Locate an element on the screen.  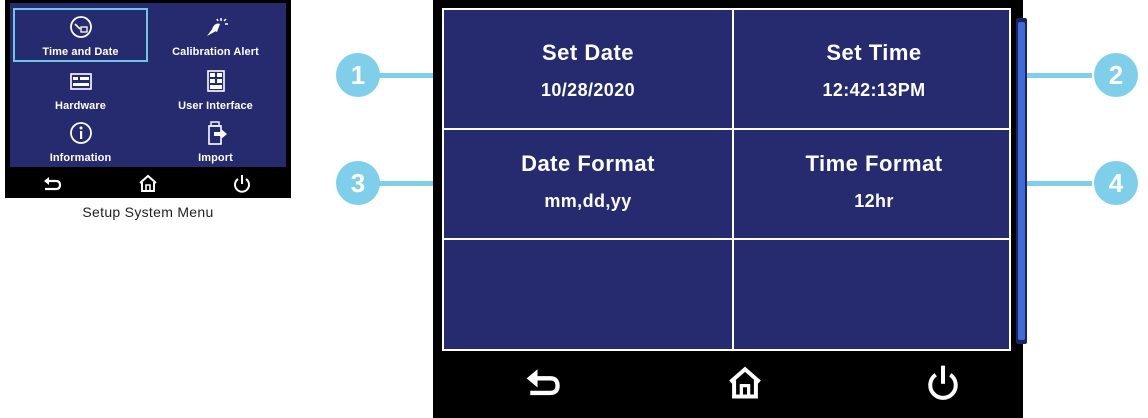
clock-icon is located at coordinates (80, 27).